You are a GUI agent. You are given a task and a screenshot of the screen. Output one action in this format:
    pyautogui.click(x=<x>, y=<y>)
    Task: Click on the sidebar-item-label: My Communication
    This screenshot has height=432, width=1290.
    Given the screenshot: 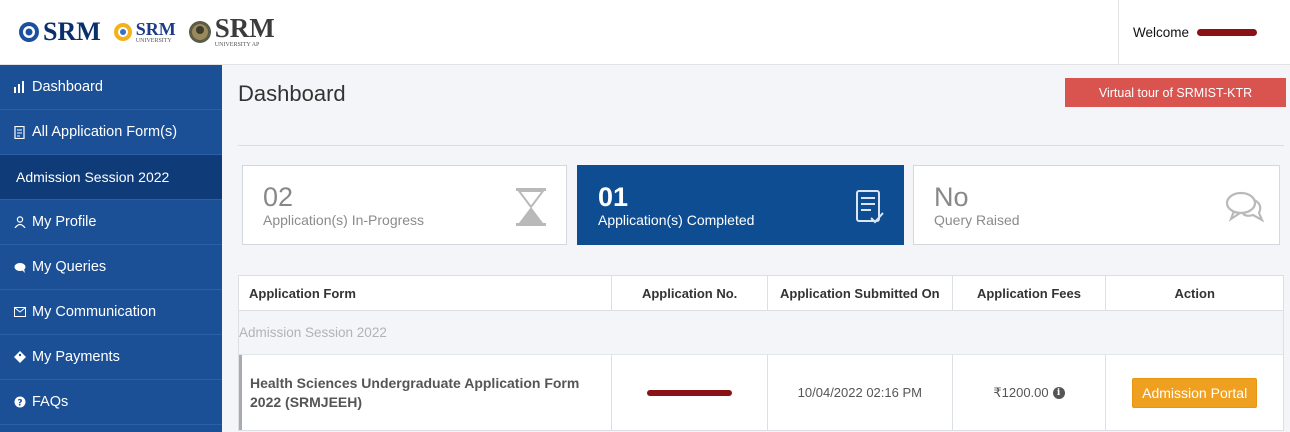 What is the action you would take?
    pyautogui.click(x=94, y=312)
    